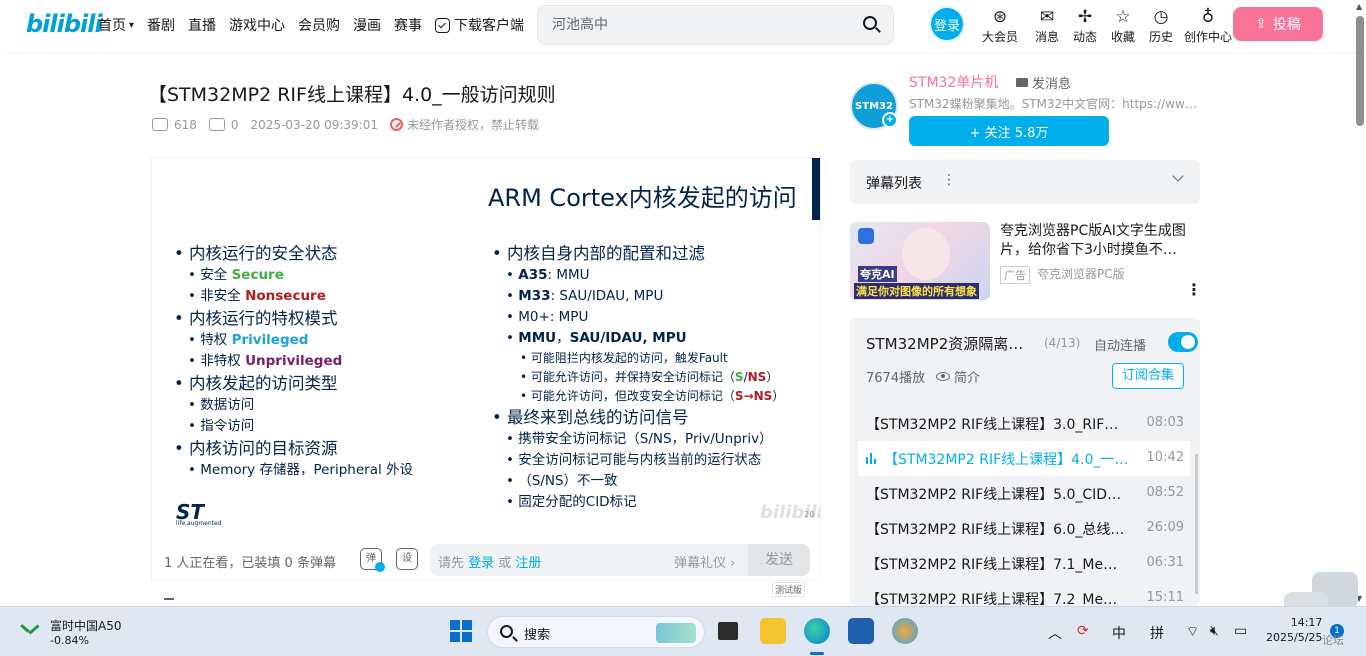 The height and width of the screenshot is (656, 1366). I want to click on beta-badge: 测试版, so click(789, 589).